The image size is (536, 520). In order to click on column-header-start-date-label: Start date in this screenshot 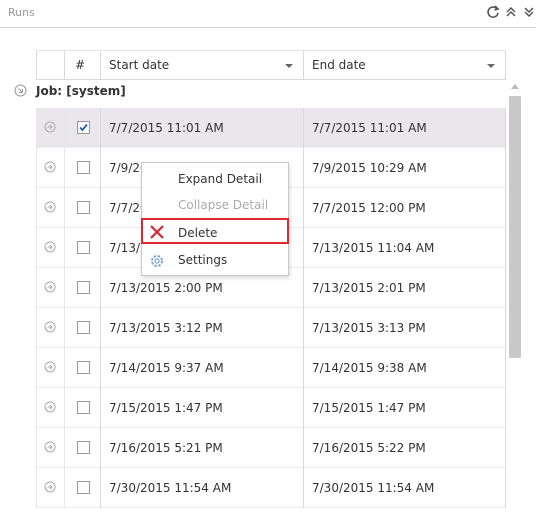, I will do `click(139, 65)`.